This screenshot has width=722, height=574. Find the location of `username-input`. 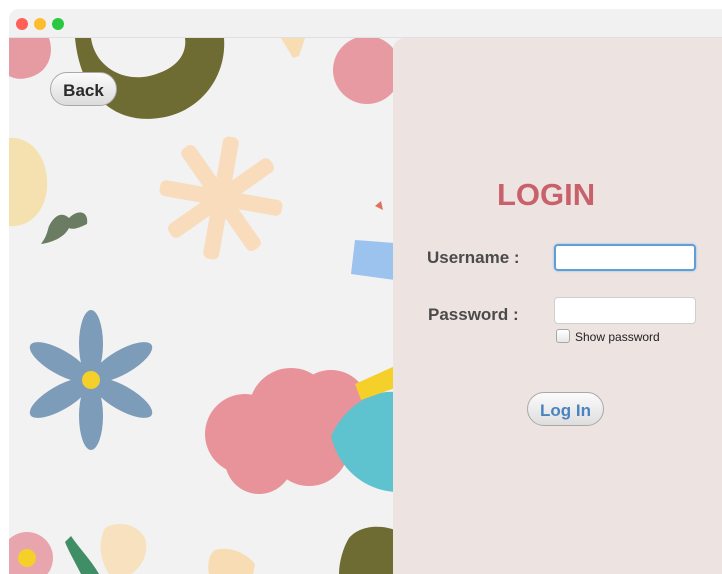

username-input is located at coordinates (625, 257).